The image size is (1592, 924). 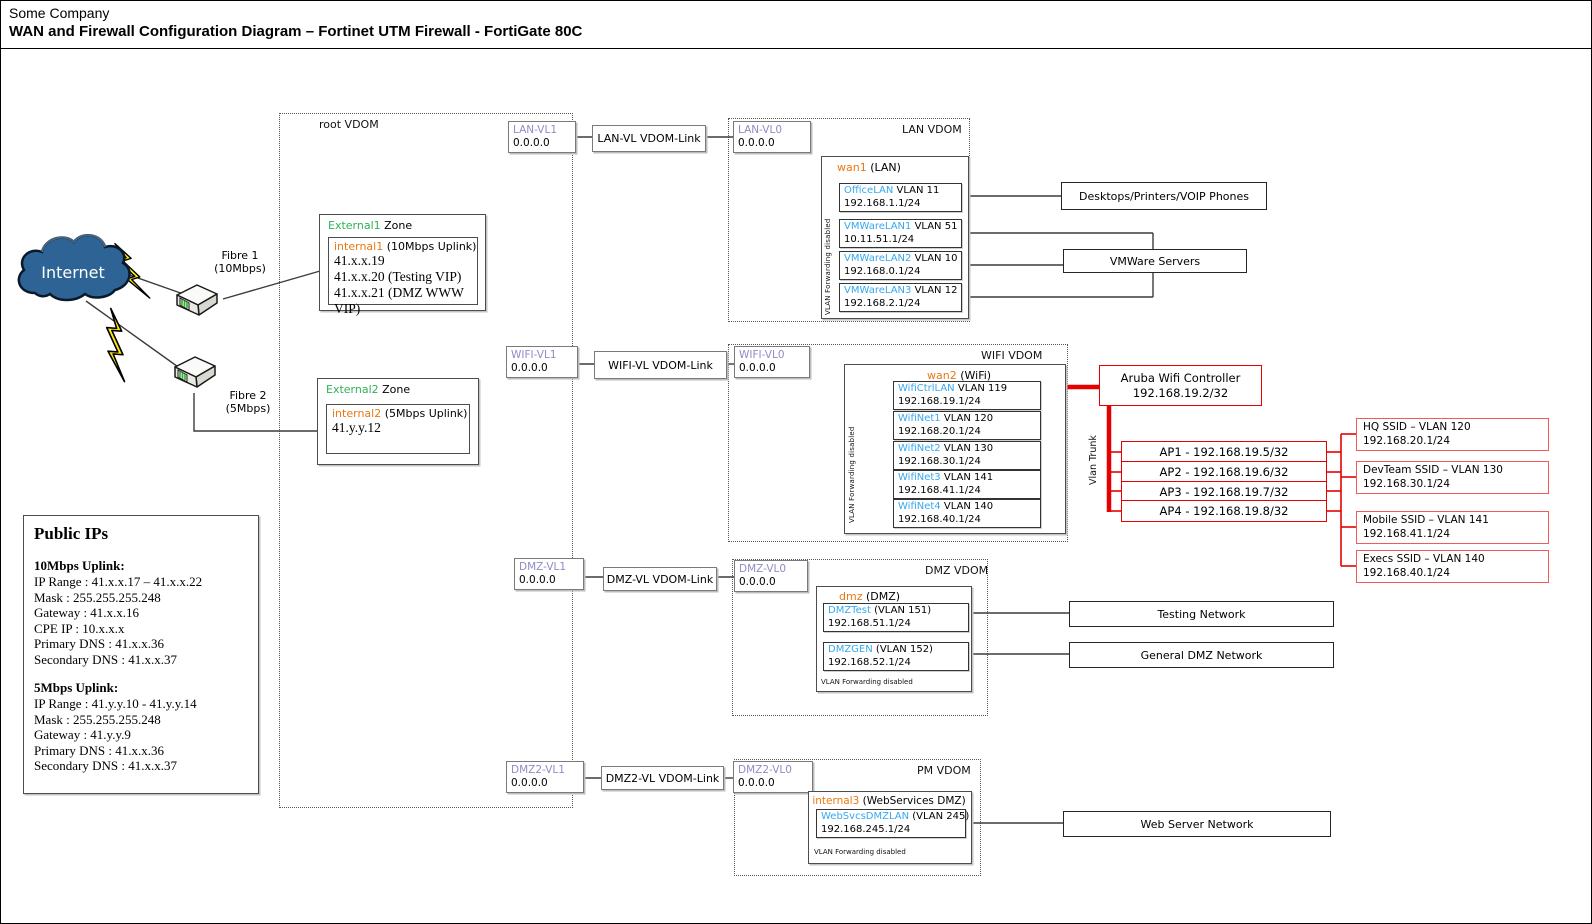 What do you see at coordinates (967, 484) in the screenshot?
I see `vlan-box-wifinet3: WifiNet3 VLAN 141 192.168.41.1/24` at bounding box center [967, 484].